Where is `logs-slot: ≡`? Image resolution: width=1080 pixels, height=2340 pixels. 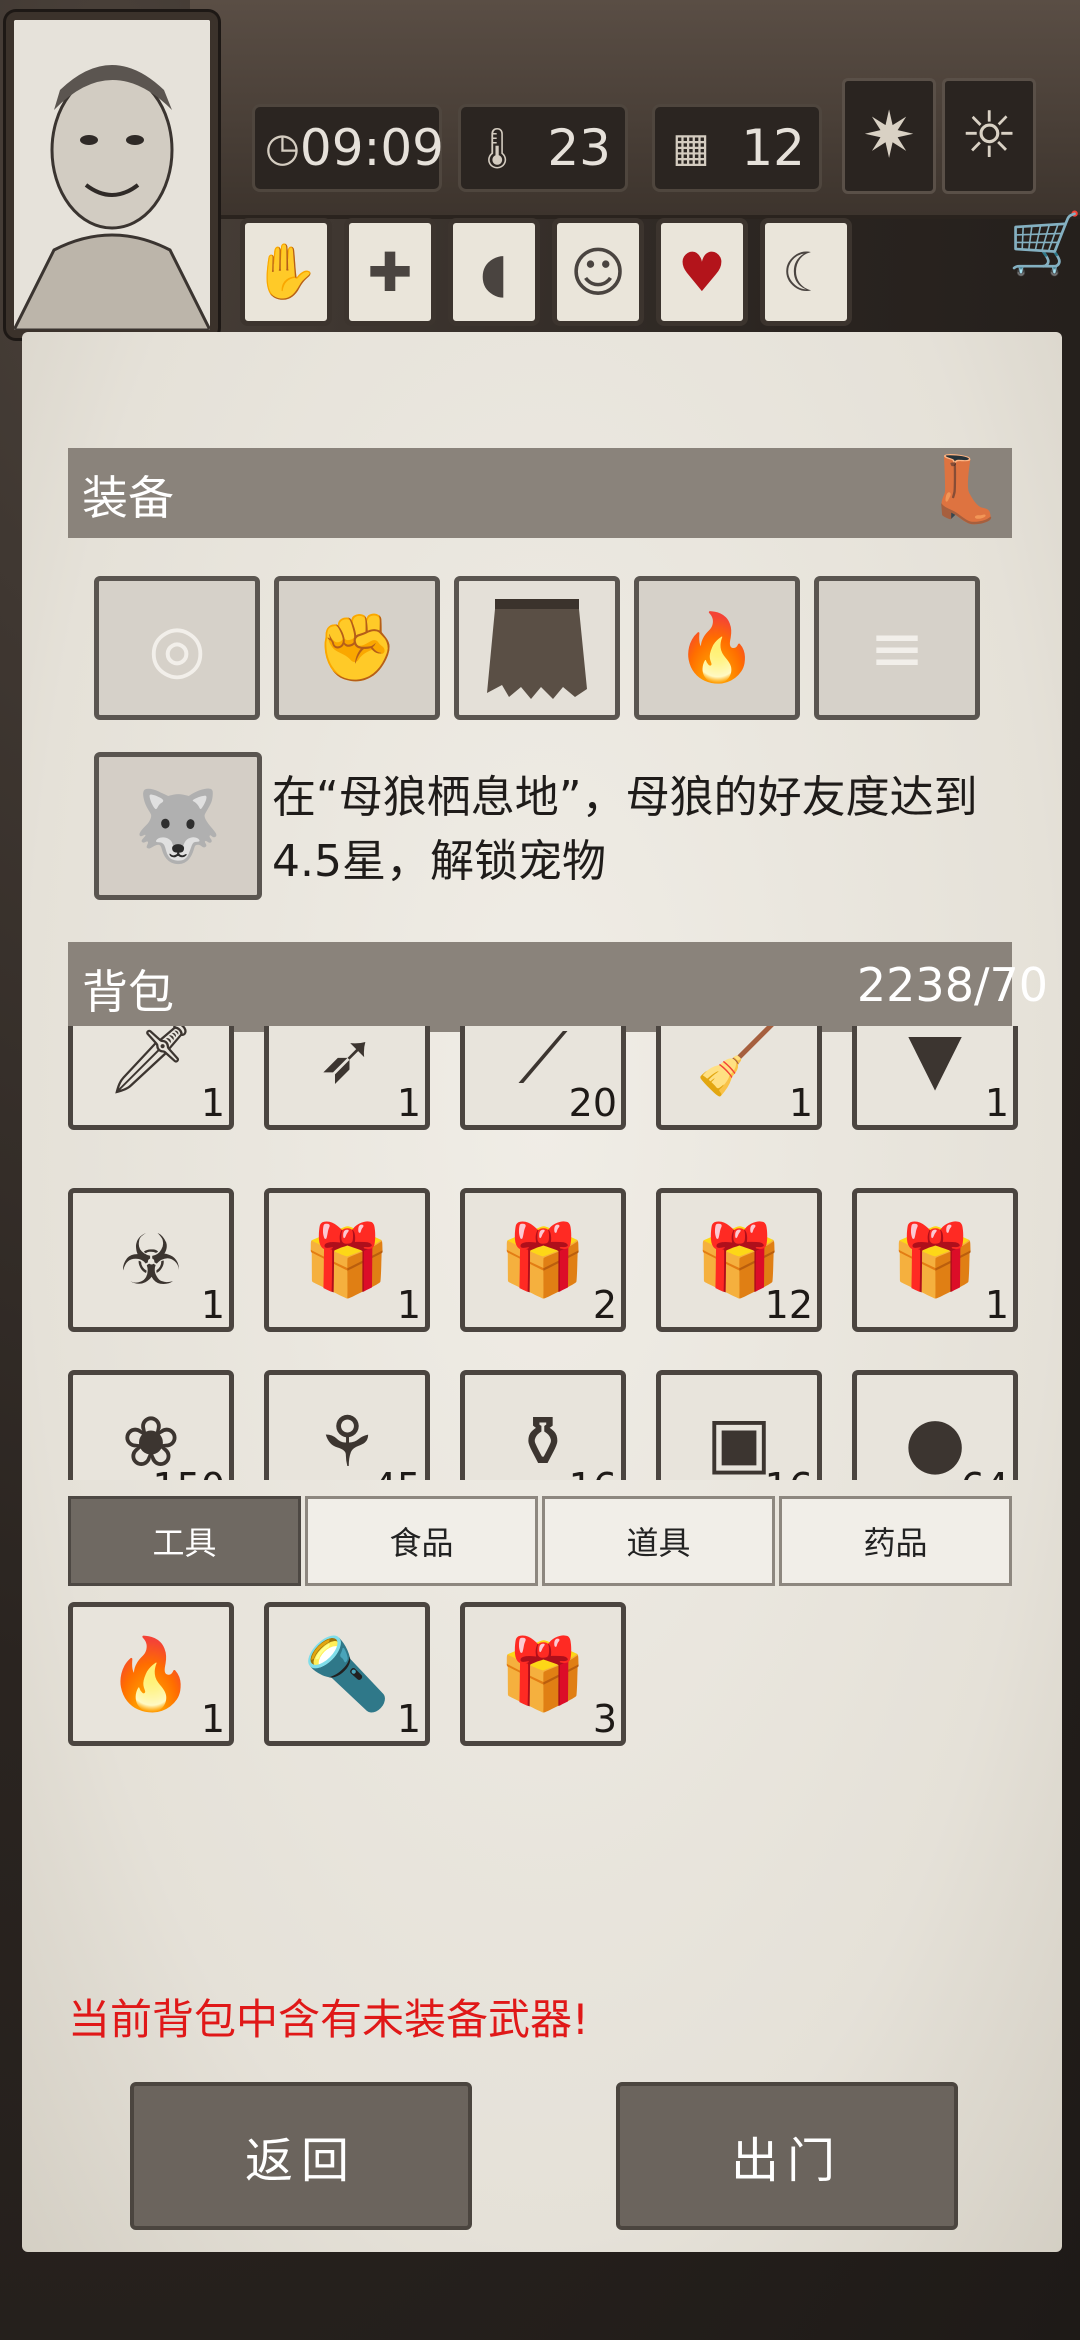
logs-slot: ≡ is located at coordinates (897, 648).